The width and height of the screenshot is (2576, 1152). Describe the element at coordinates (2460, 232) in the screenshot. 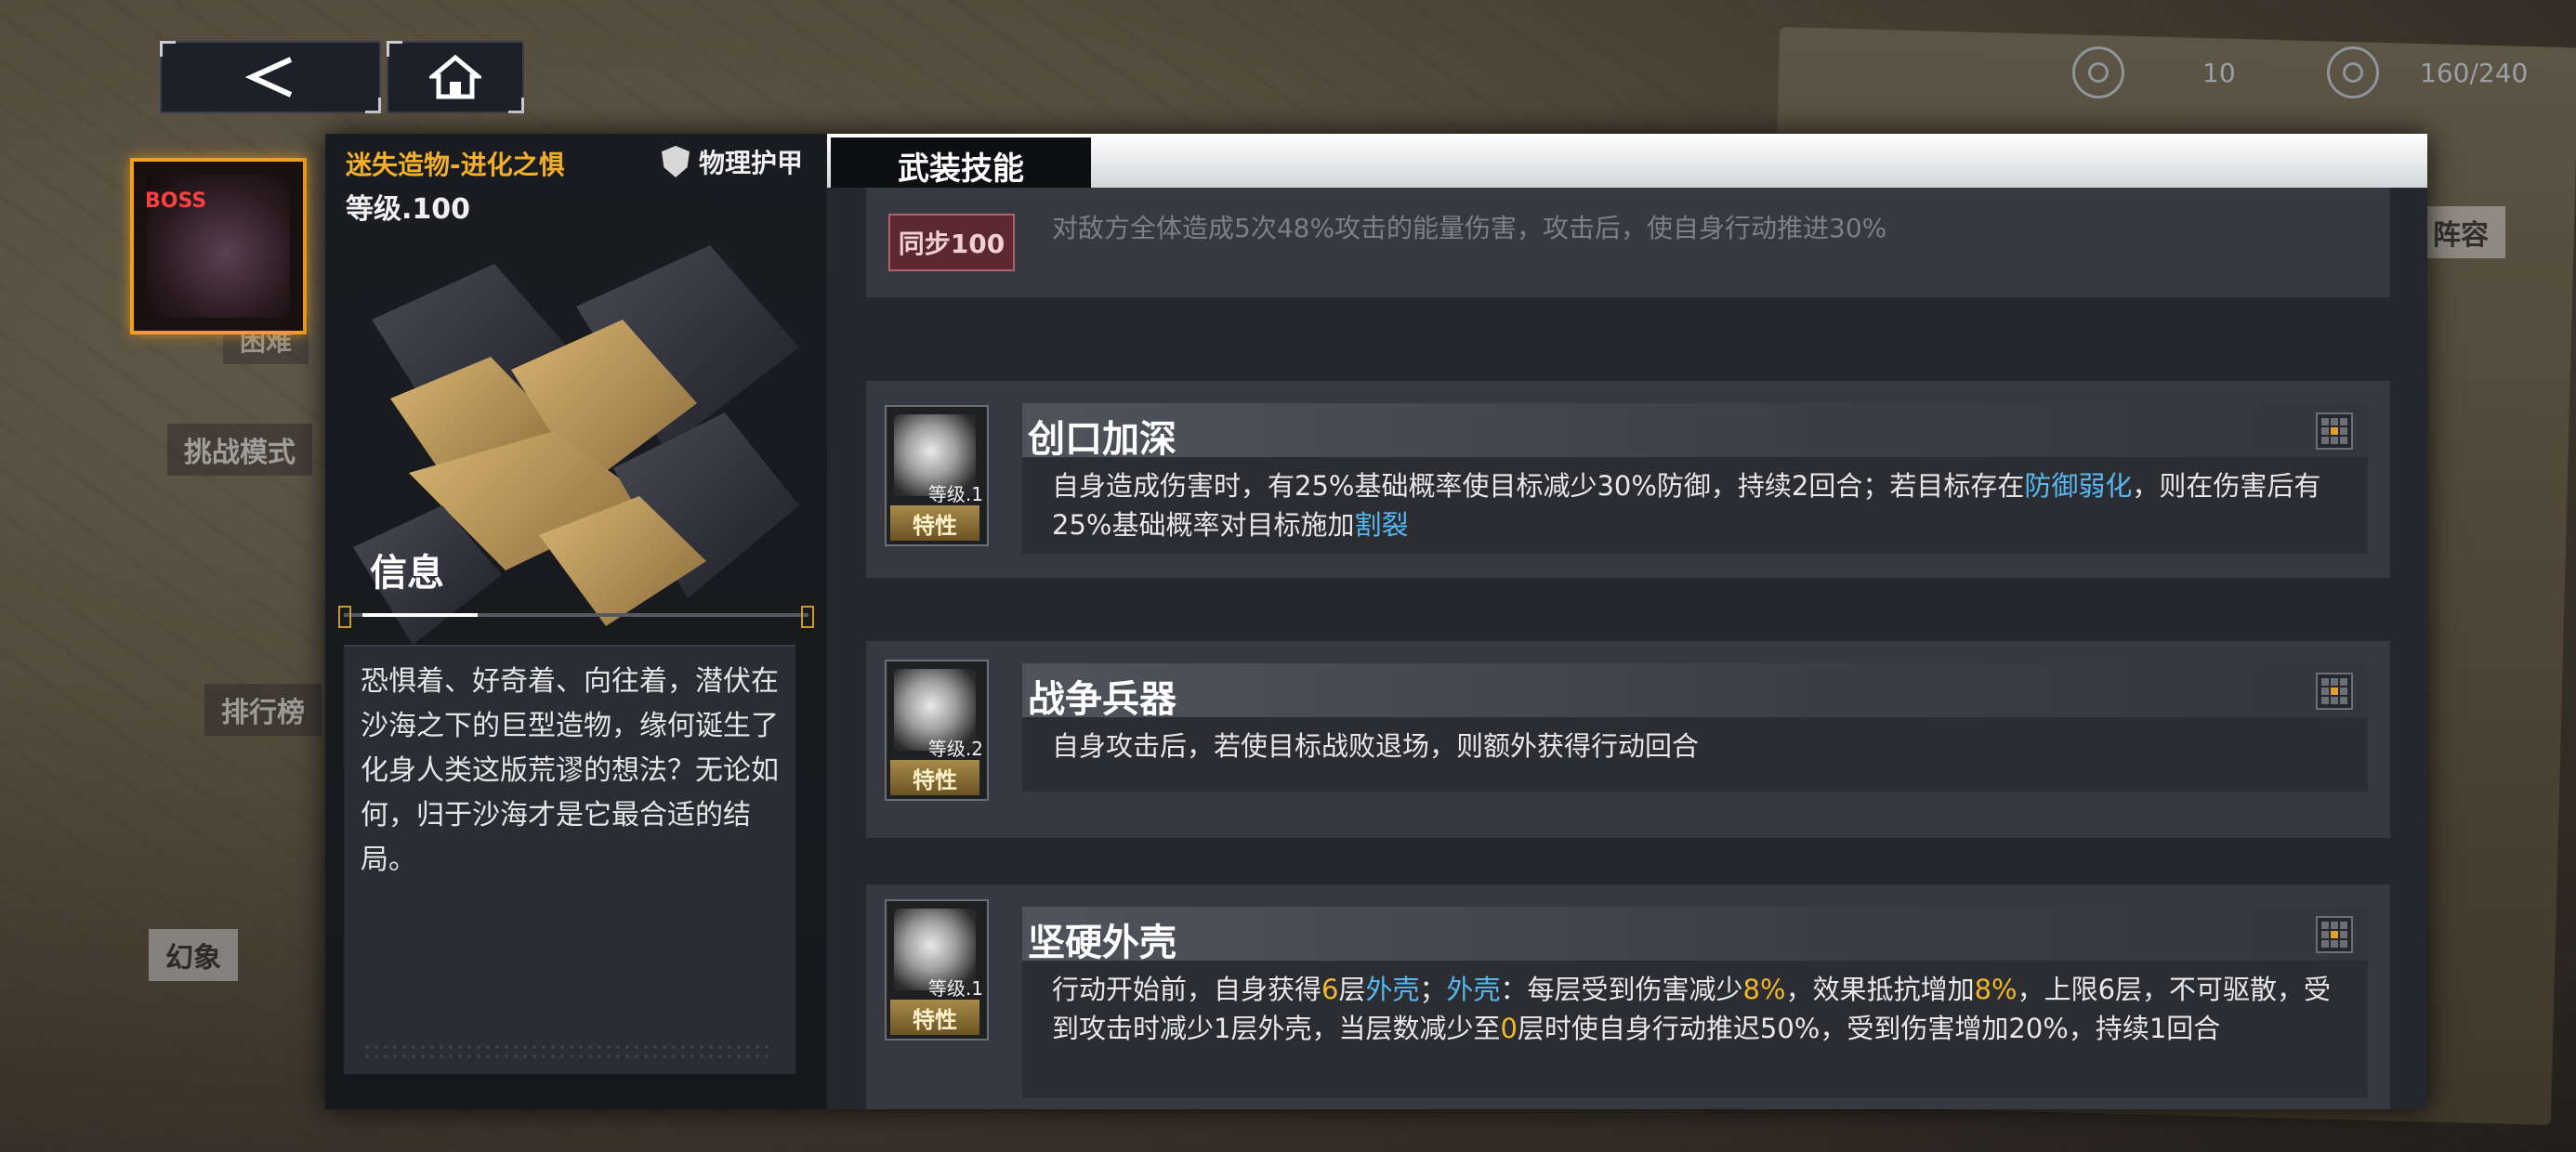

I see `lineup-label: 阵容` at that location.